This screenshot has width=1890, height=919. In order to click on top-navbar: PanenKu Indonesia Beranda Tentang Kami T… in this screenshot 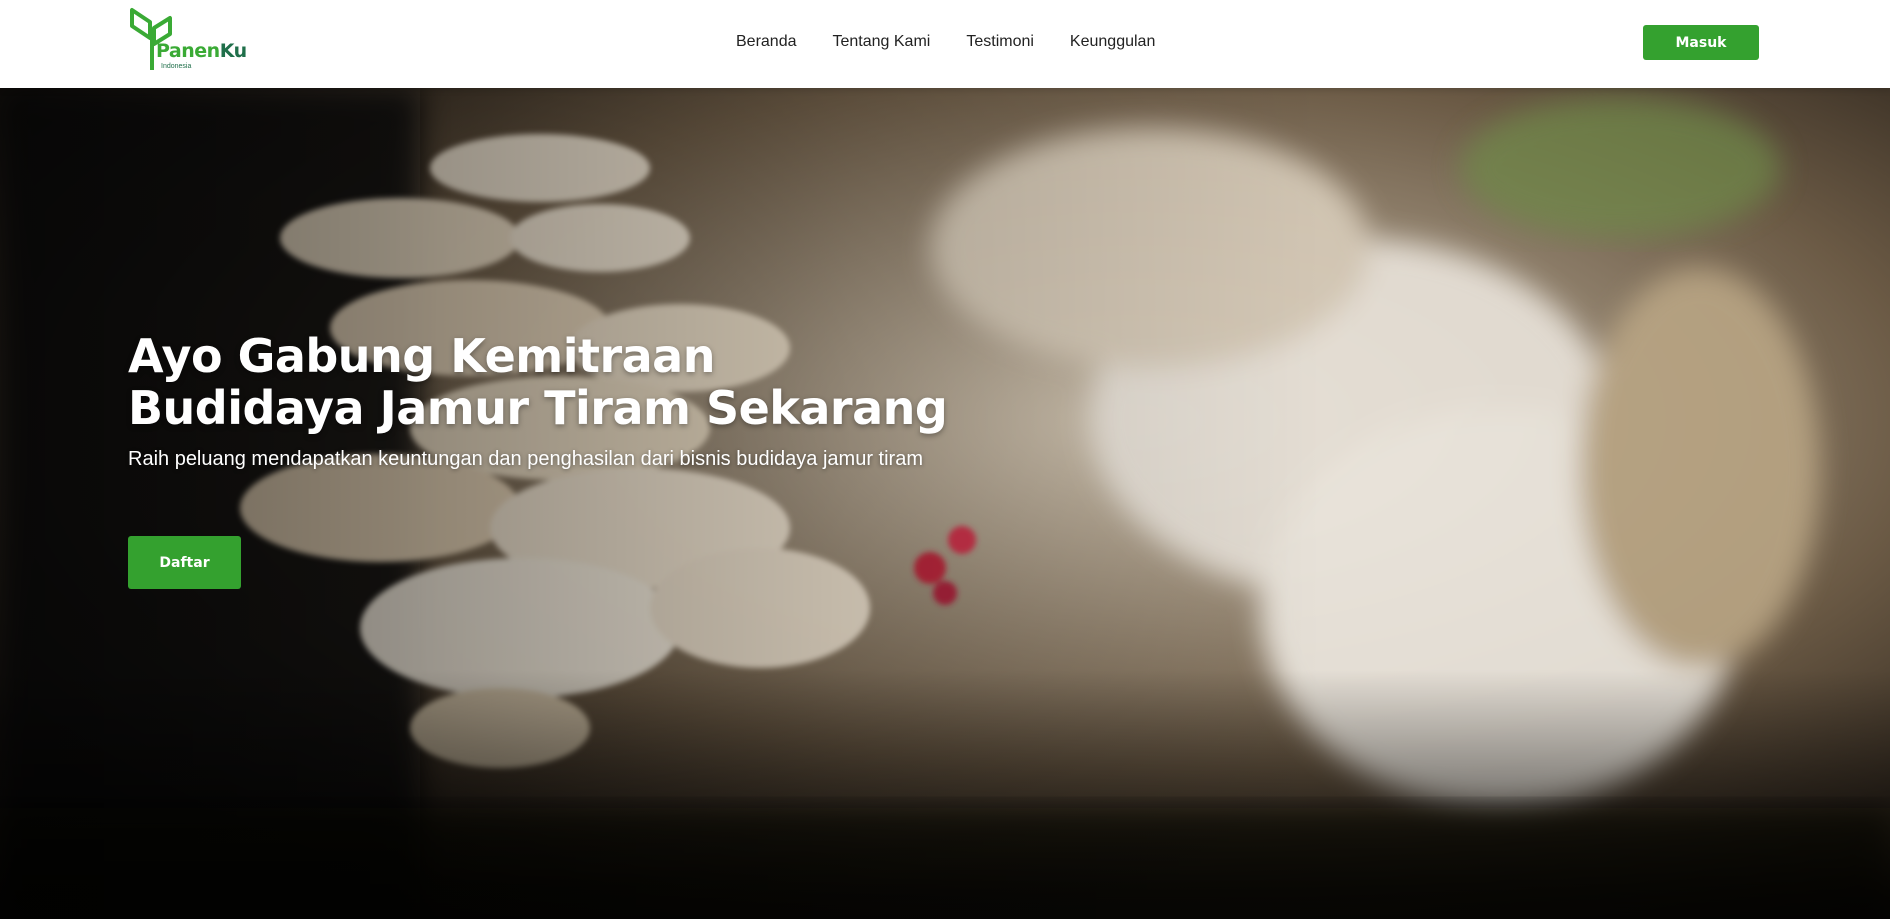, I will do `click(945, 44)`.